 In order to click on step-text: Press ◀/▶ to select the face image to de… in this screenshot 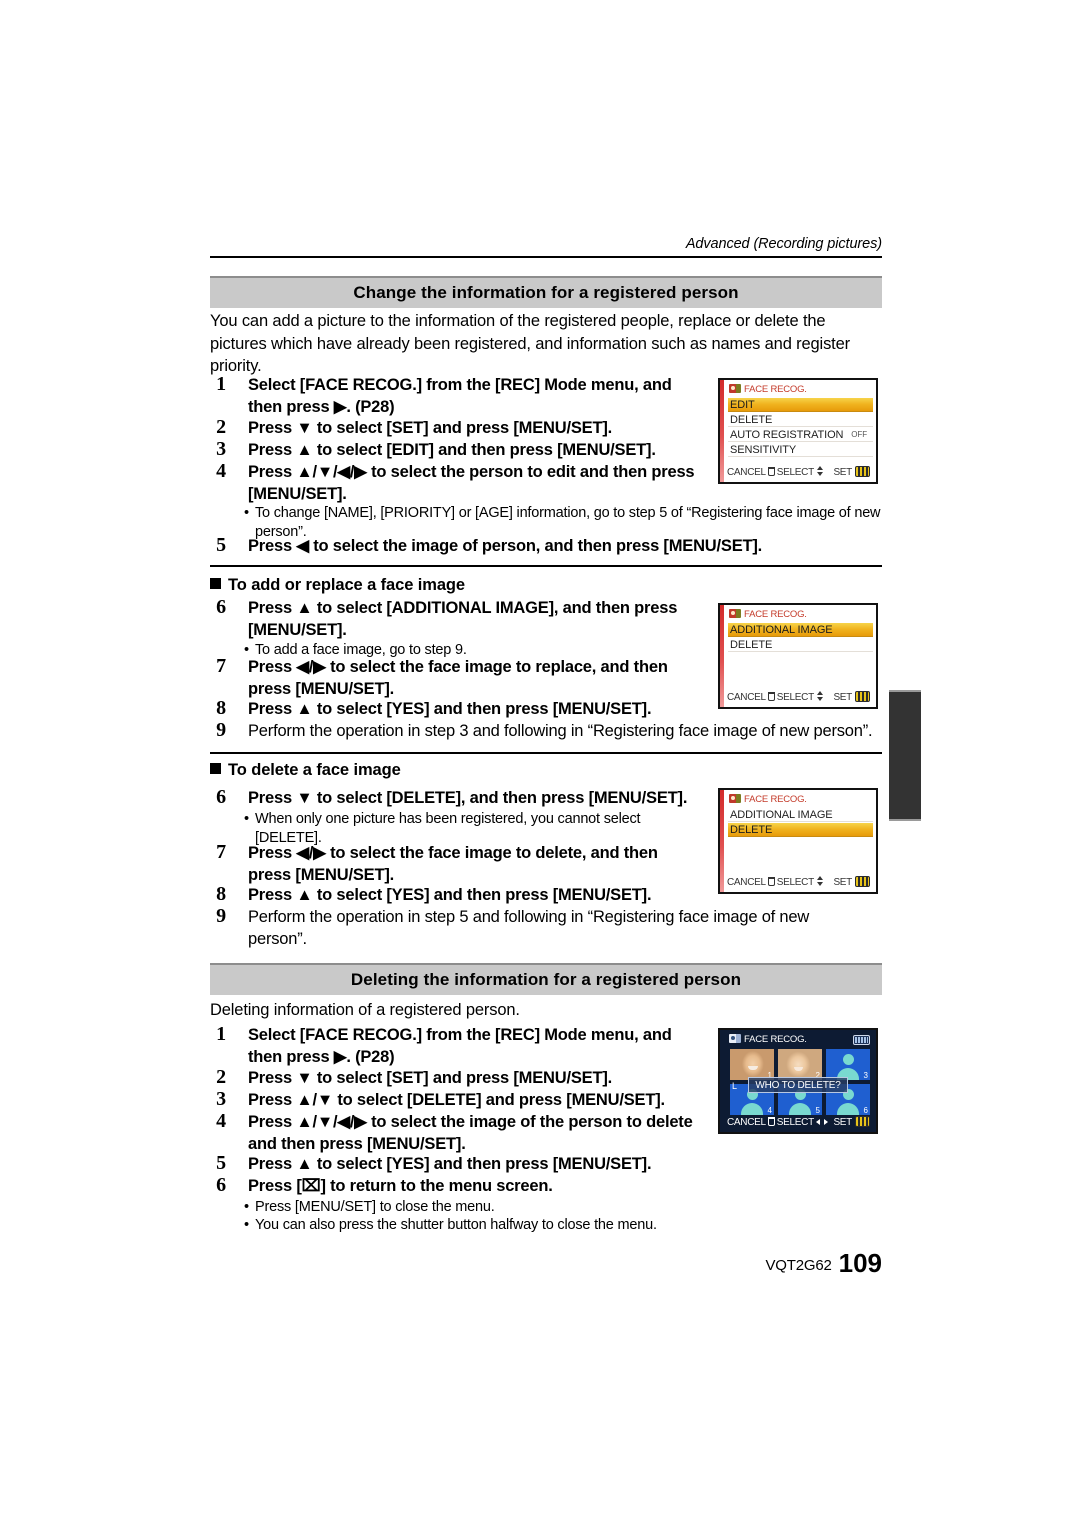, I will do `click(453, 864)`.